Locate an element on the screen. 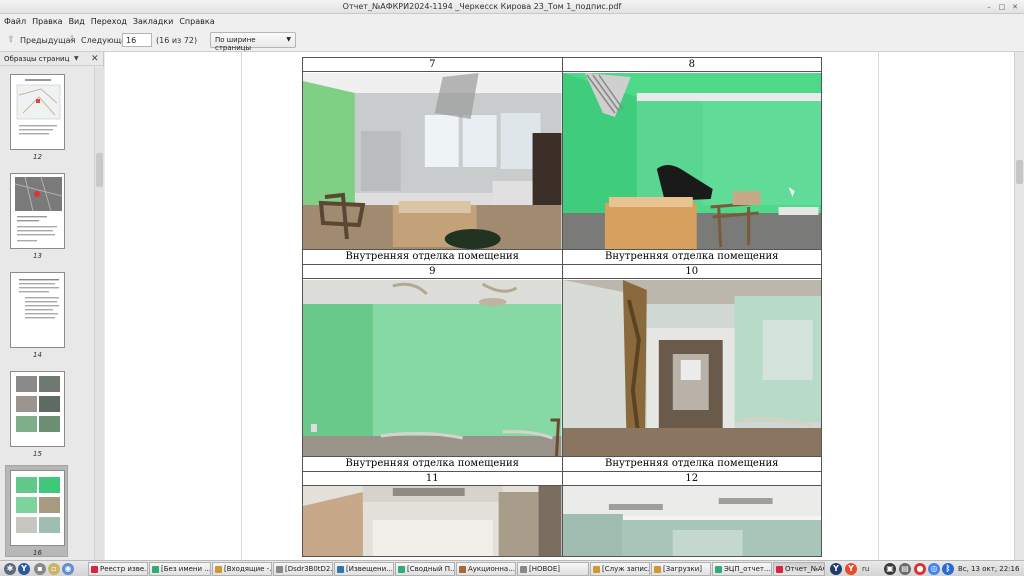  thumbnail-label: 15 is located at coordinates (37, 454).